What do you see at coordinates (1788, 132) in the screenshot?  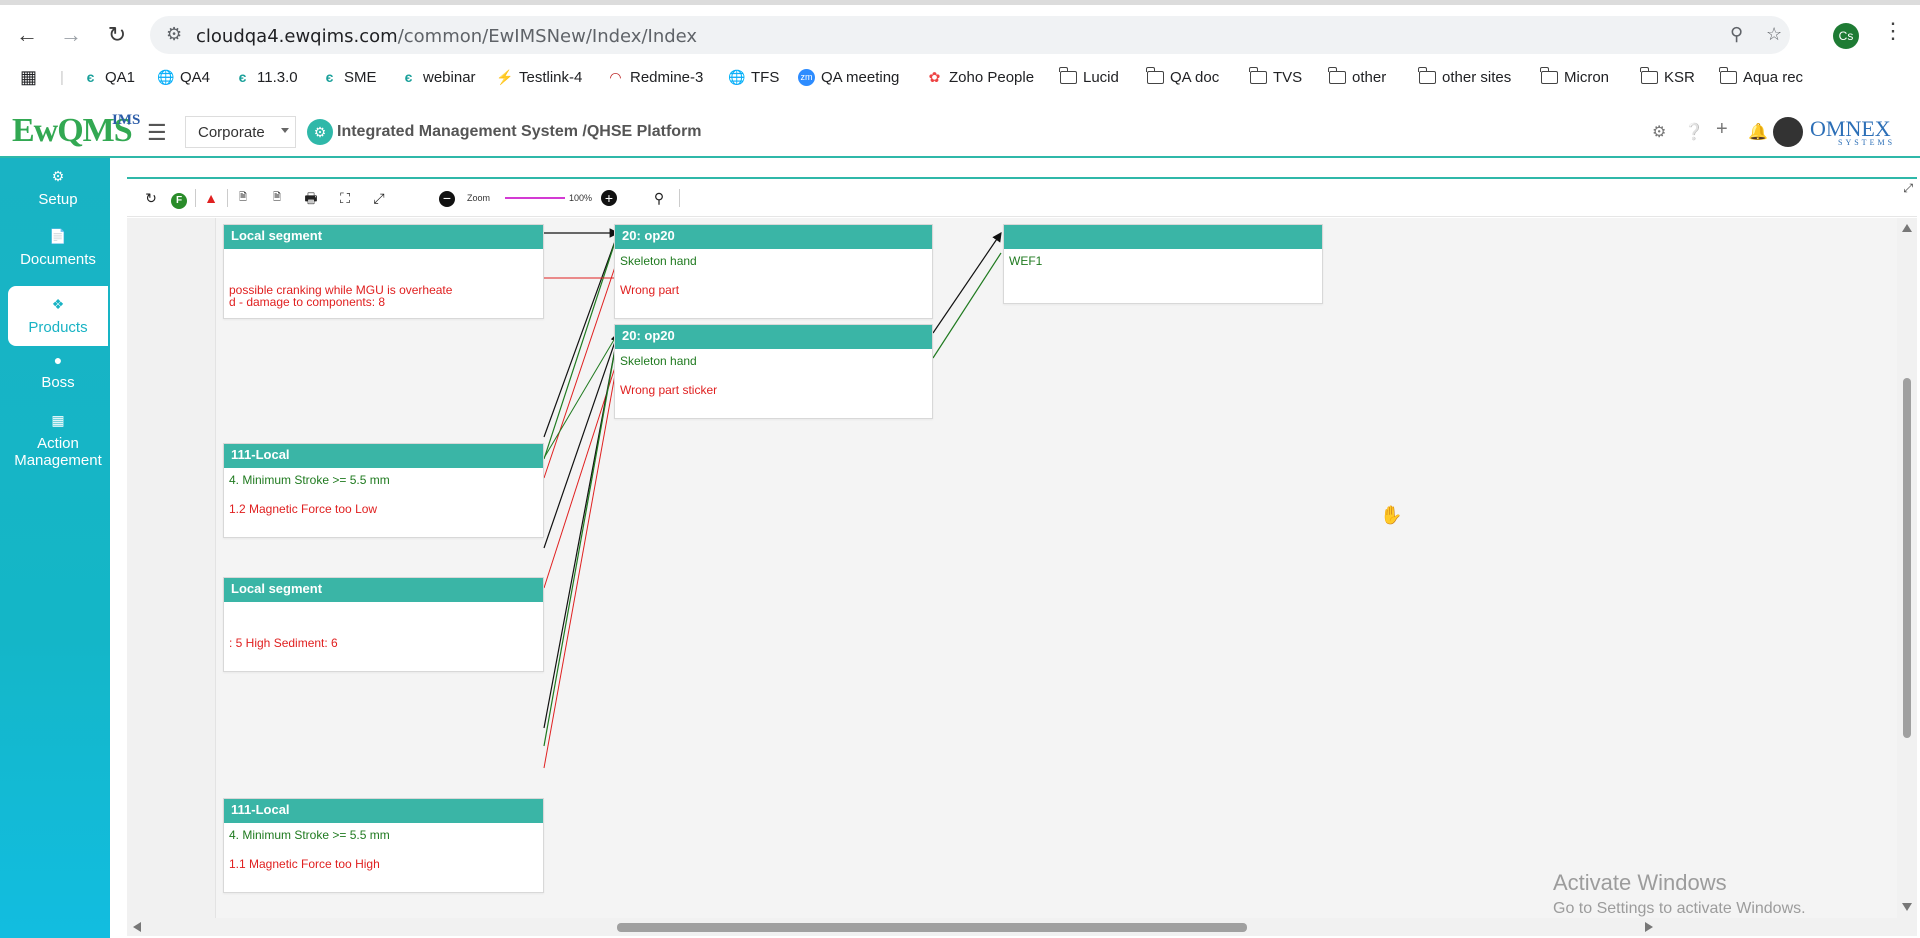 I see `user-avatar` at bounding box center [1788, 132].